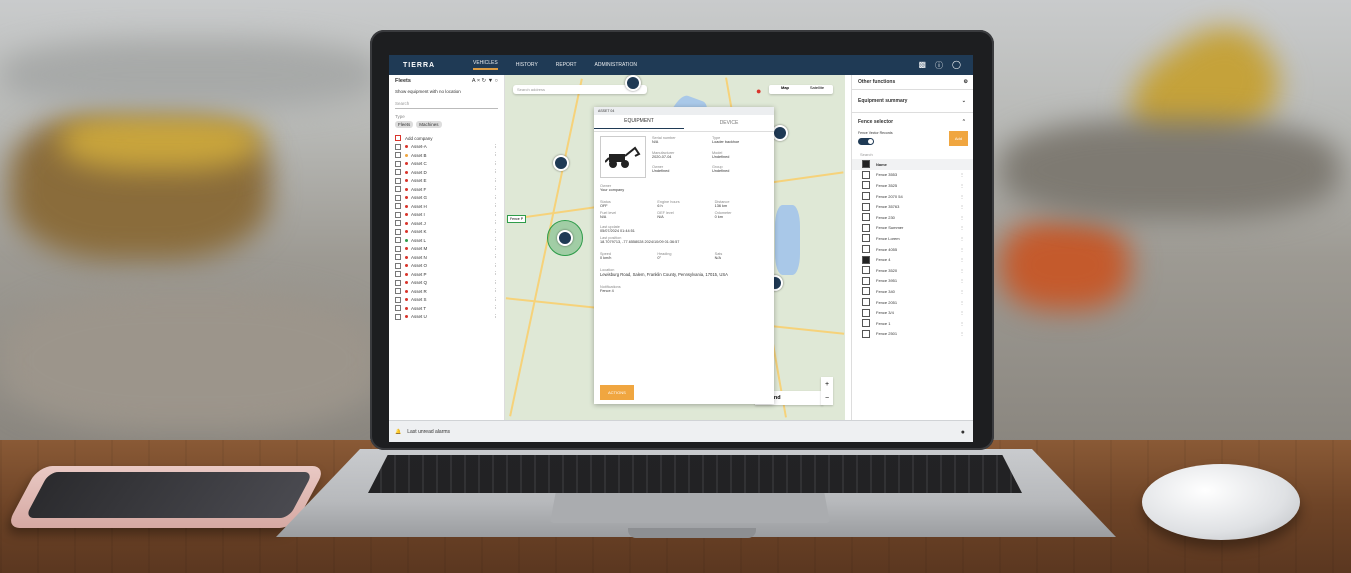  I want to click on asset-row: Asset R ⋮, so click(446, 291).